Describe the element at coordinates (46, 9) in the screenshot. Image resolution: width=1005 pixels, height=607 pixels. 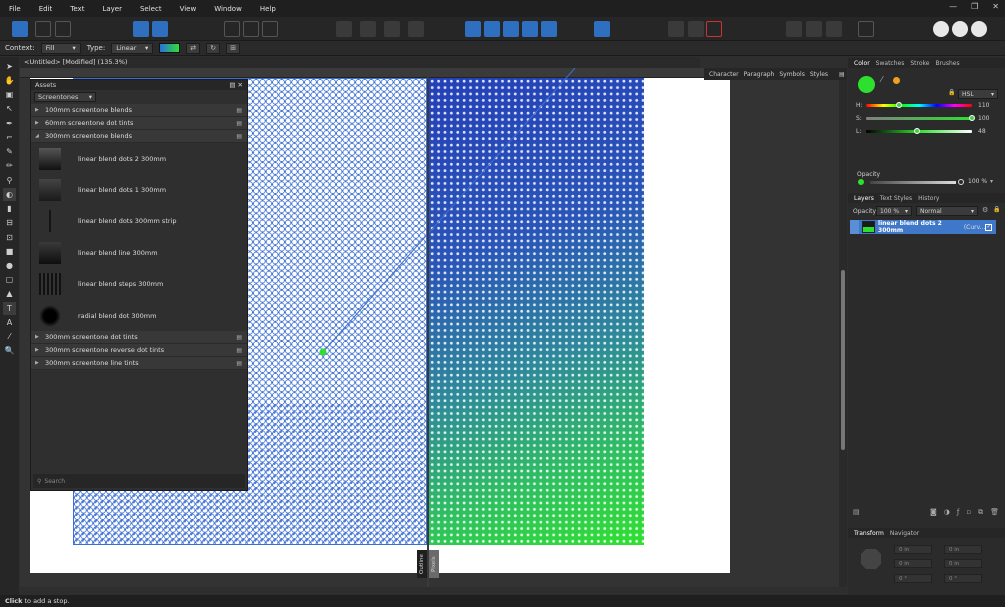
I see `menu-edit: Edit` at that location.